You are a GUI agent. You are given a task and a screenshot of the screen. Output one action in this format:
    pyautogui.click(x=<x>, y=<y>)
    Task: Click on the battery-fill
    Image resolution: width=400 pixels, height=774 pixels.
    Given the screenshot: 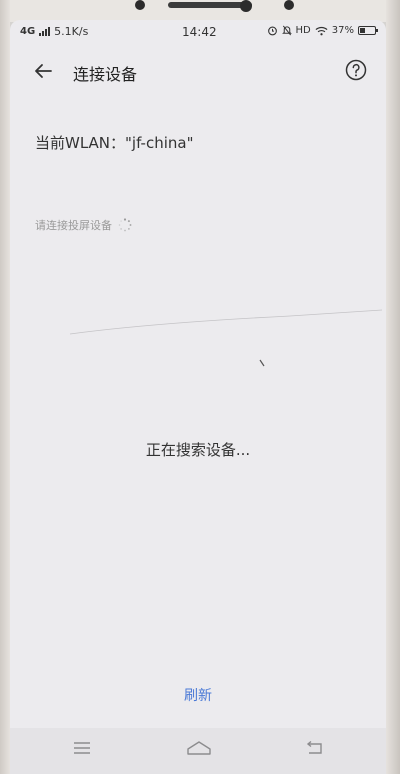 What is the action you would take?
    pyautogui.click(x=362, y=30)
    